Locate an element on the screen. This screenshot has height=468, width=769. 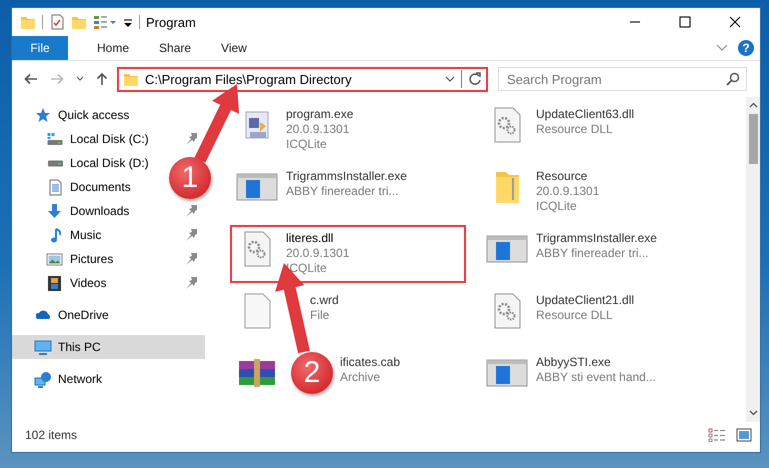
nav-item: Pictures is located at coordinates (108, 259).